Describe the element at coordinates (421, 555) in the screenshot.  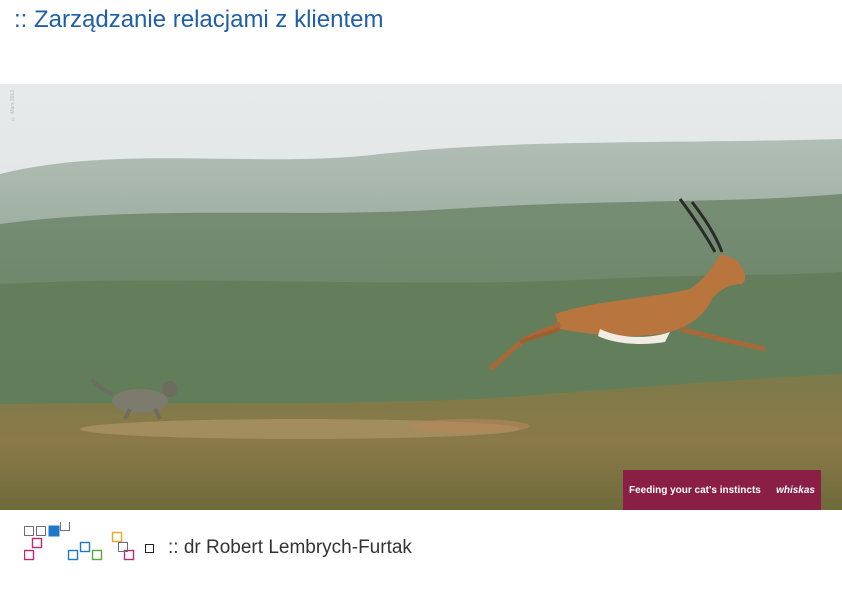
I see `slide-footer: :: dr Robert Lembrych-Furtak` at that location.